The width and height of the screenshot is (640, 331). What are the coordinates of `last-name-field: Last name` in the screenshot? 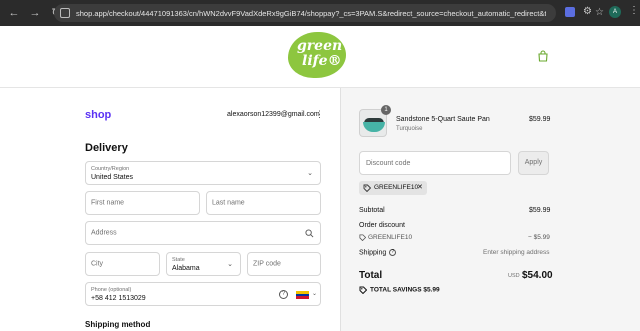 It's located at (263, 203).